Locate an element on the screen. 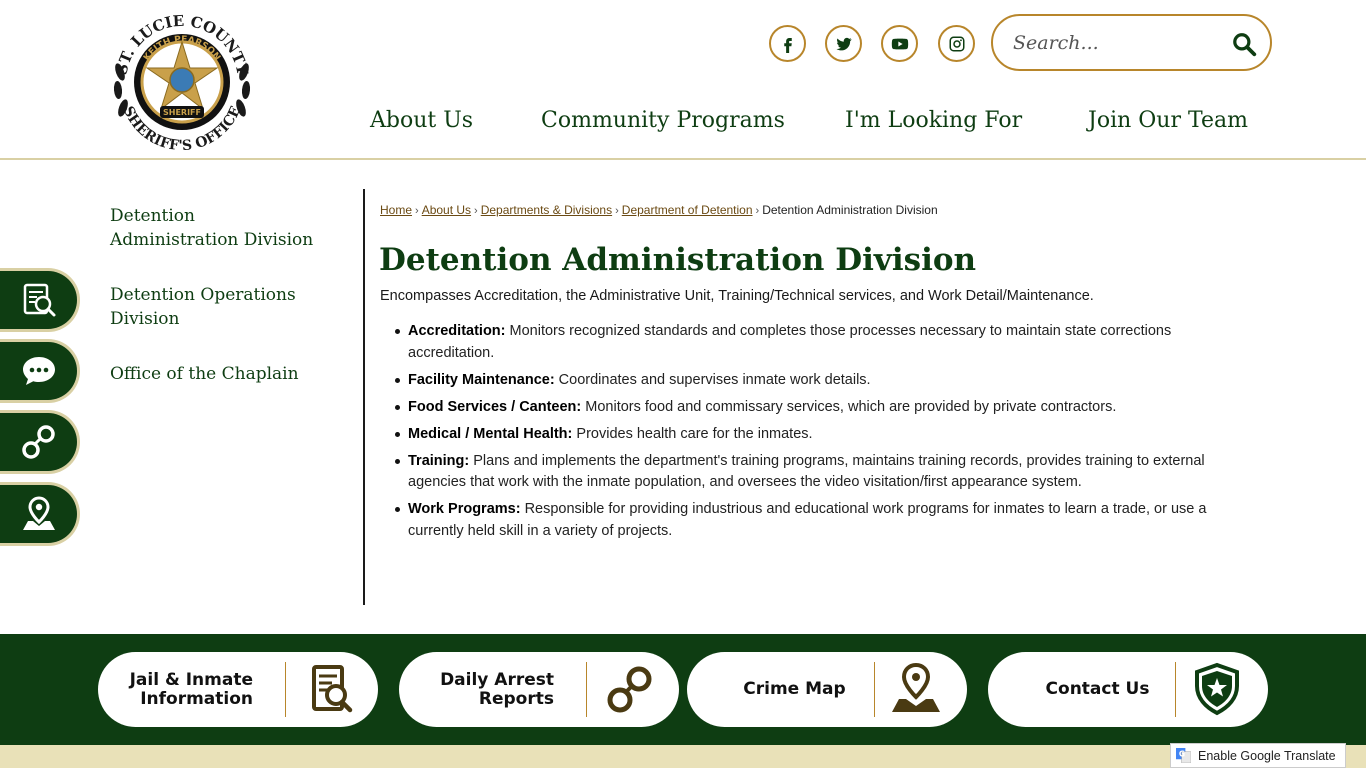 Image resolution: width=1366 pixels, height=768 pixels. svg-text: G is located at coordinates (1182, 753).